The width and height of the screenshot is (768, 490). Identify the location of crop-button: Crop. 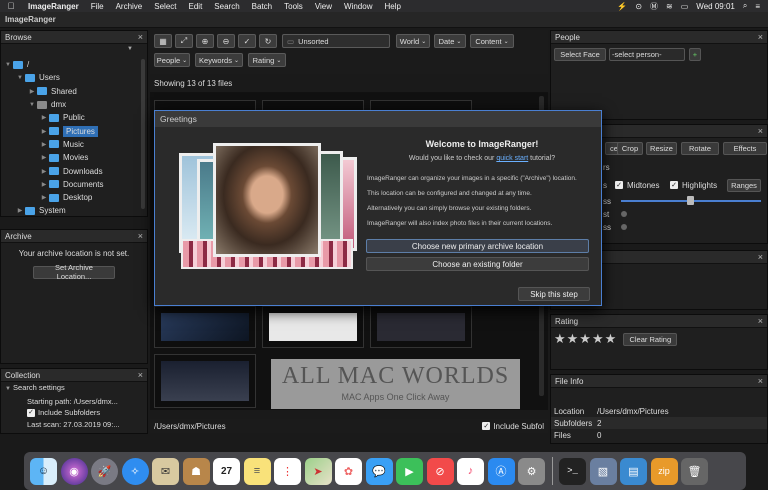
(630, 148).